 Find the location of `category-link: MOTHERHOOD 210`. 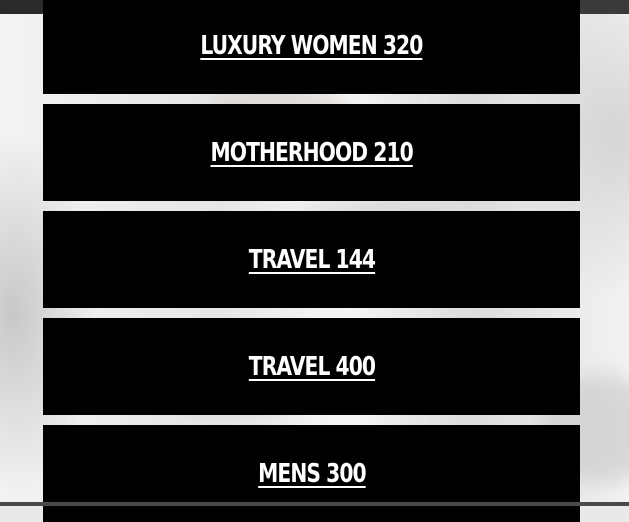

category-link: MOTHERHOOD 210 is located at coordinates (311, 153).